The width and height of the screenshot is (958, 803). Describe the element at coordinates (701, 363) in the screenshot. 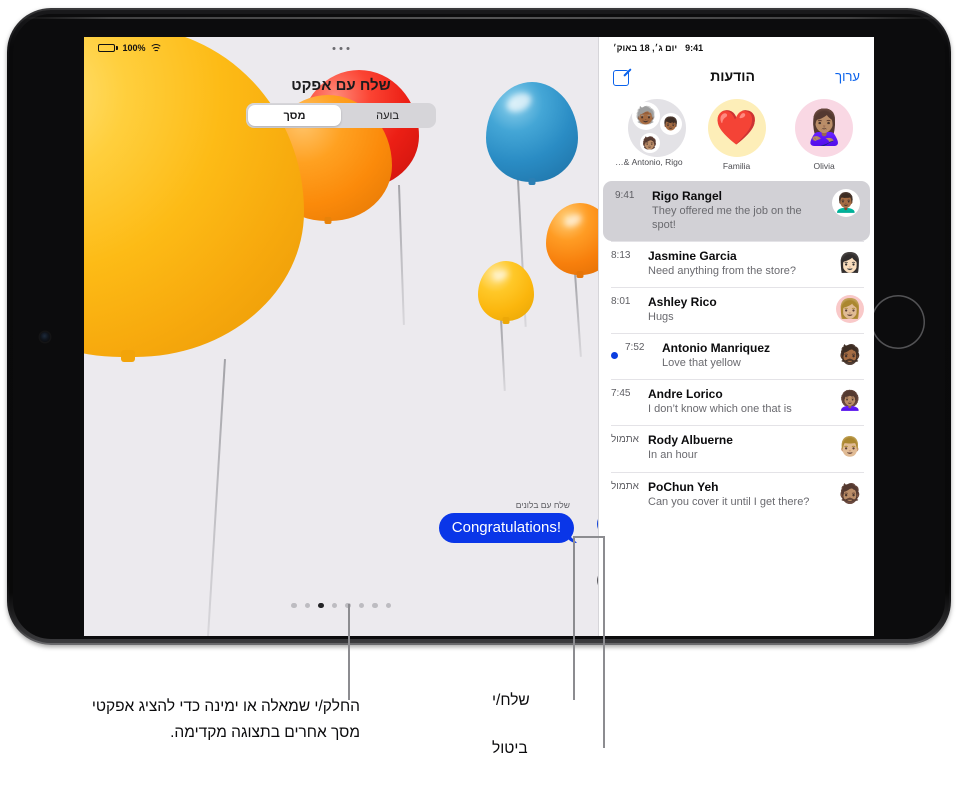

I see `conversation-preview: Love that yellow` at that location.